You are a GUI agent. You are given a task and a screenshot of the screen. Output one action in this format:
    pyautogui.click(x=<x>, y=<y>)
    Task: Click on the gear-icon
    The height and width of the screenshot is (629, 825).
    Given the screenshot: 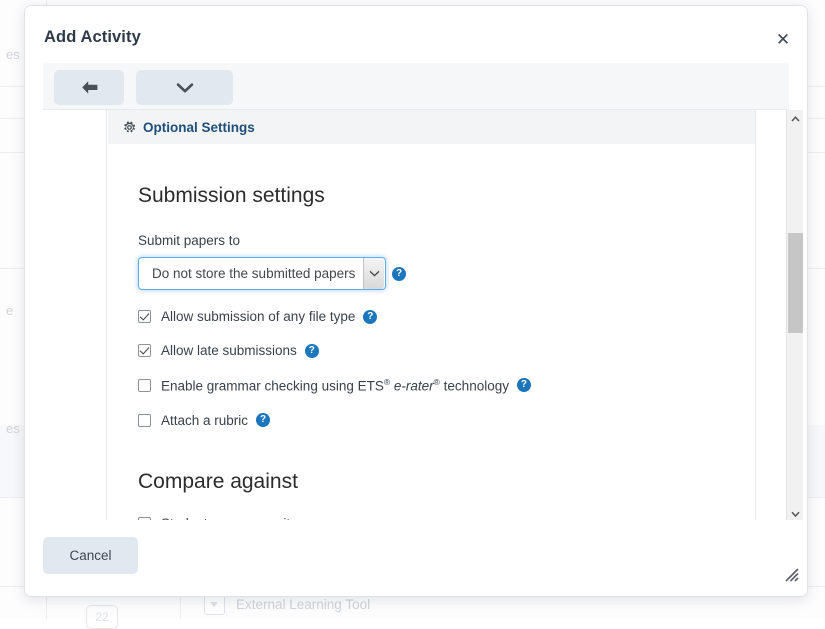 What is the action you would take?
    pyautogui.click(x=129, y=127)
    